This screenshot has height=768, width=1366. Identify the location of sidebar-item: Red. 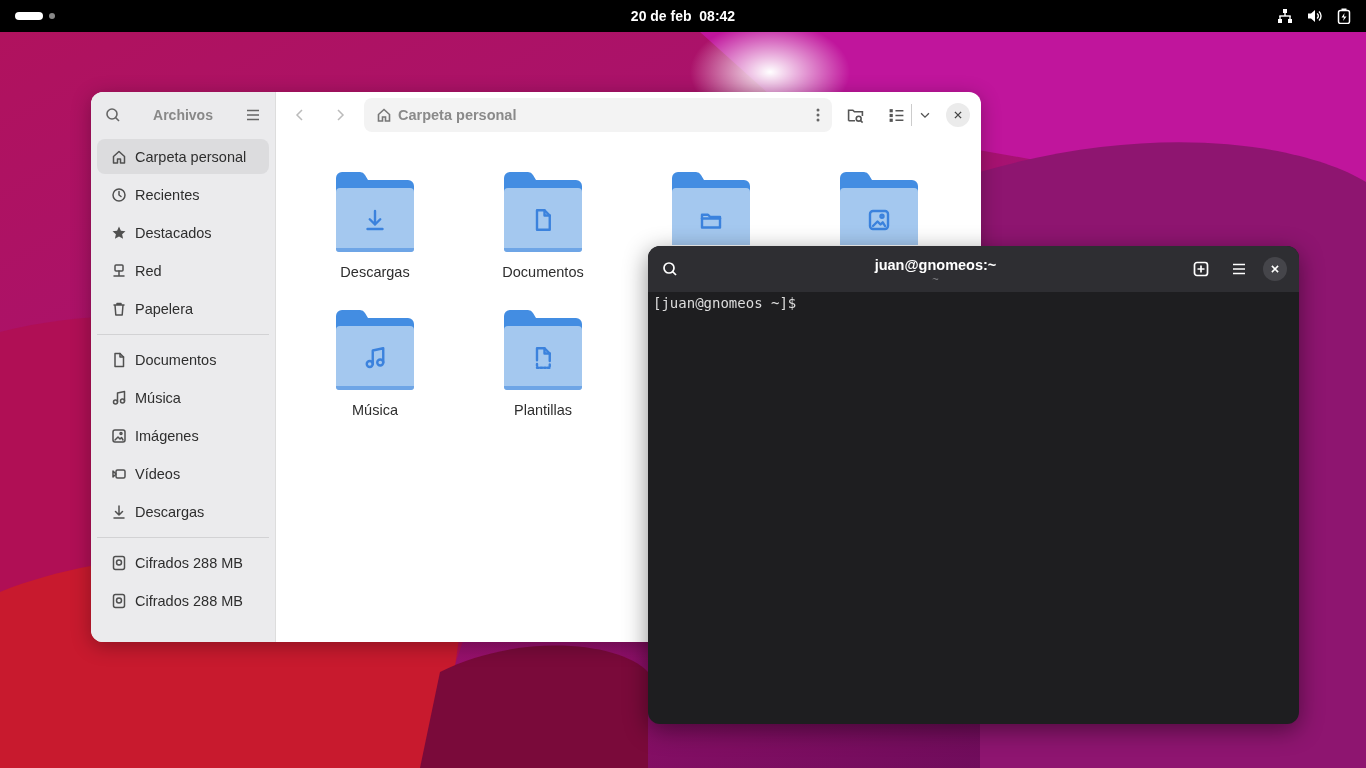
(183, 271).